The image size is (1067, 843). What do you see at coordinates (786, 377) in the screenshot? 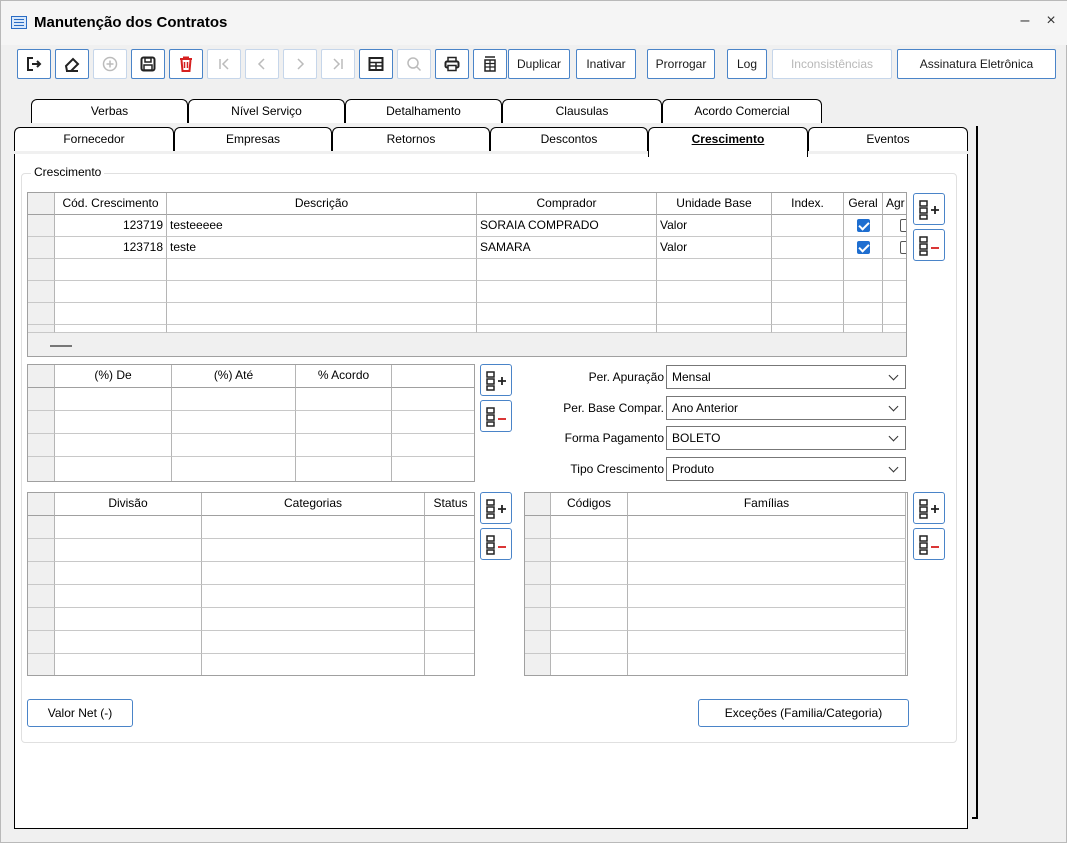
I see `per-apuracao-select: Mensal` at bounding box center [786, 377].